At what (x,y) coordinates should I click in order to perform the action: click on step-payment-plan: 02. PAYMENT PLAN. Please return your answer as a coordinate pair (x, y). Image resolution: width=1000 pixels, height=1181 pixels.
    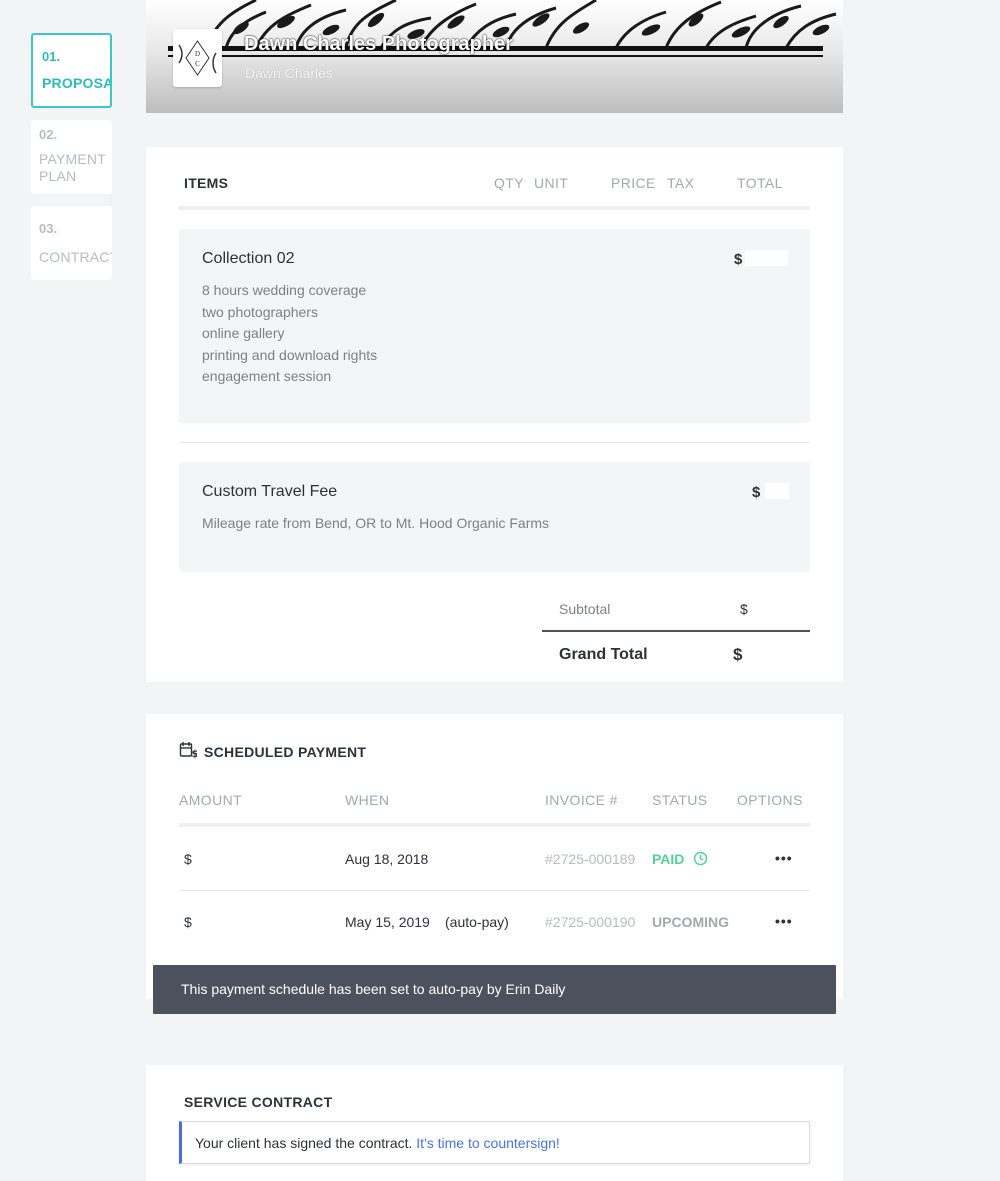
    Looking at the image, I should click on (71, 157).